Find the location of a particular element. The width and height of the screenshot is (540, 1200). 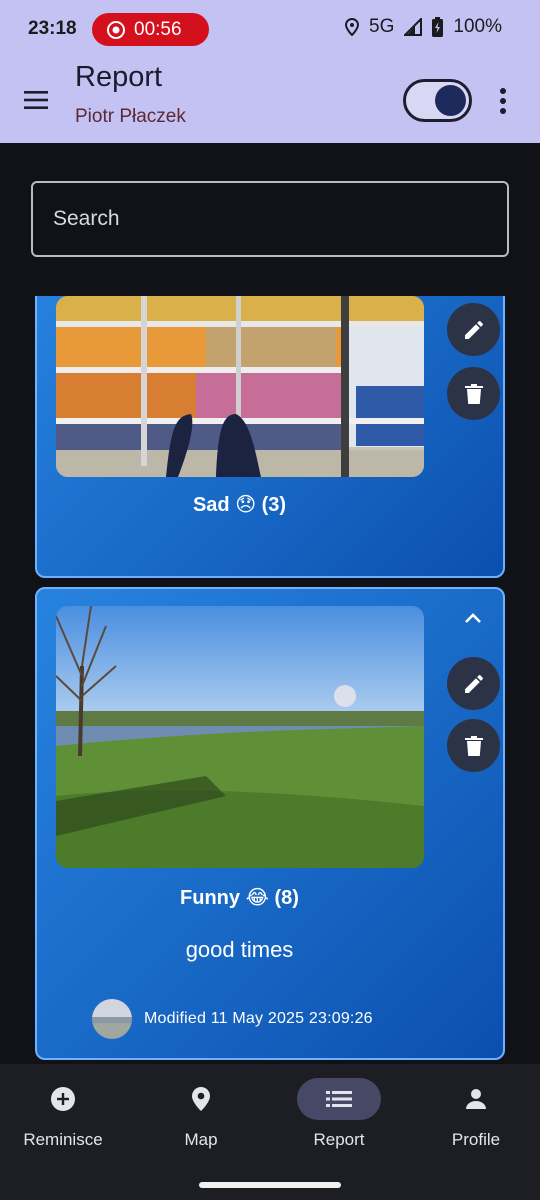

list-icon is located at coordinates (339, 1099).